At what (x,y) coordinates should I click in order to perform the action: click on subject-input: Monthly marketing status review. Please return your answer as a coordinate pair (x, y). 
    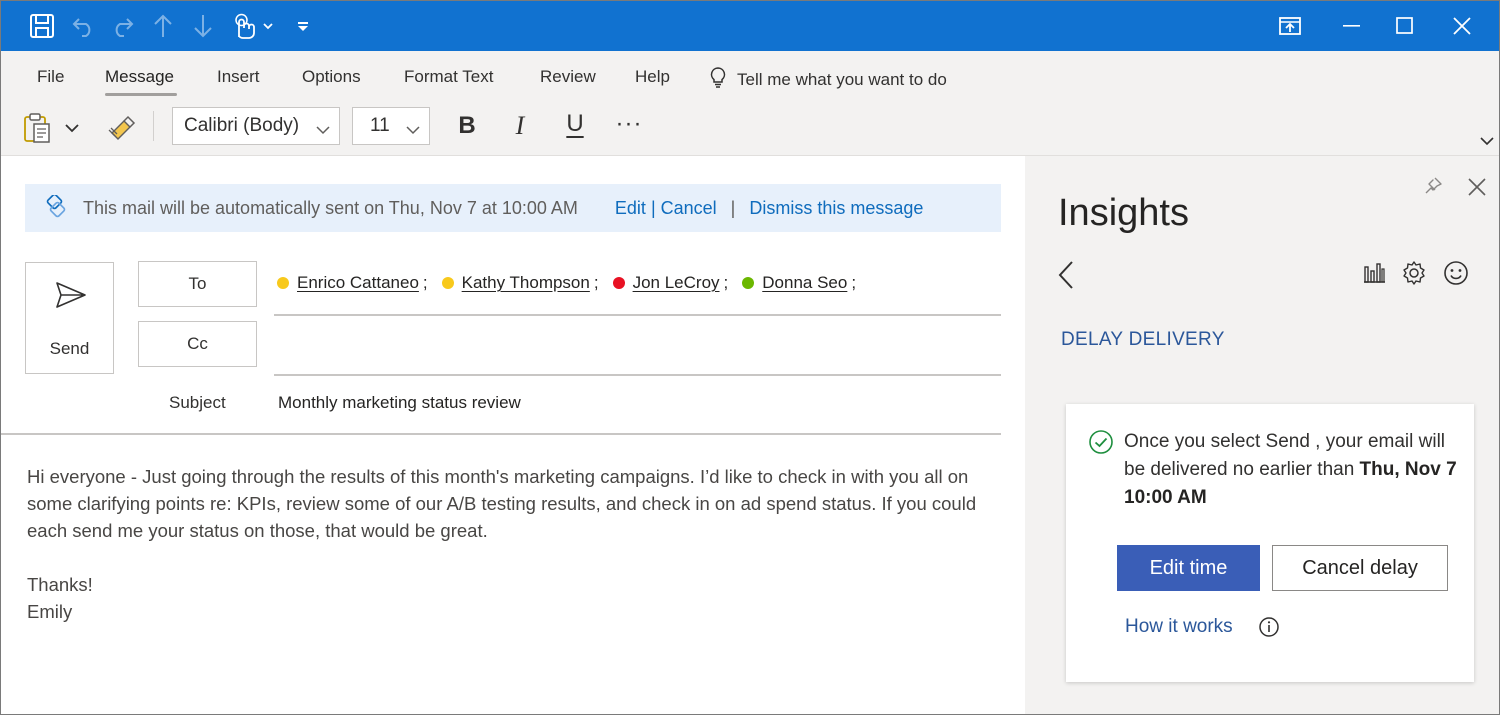
    Looking at the image, I should click on (399, 403).